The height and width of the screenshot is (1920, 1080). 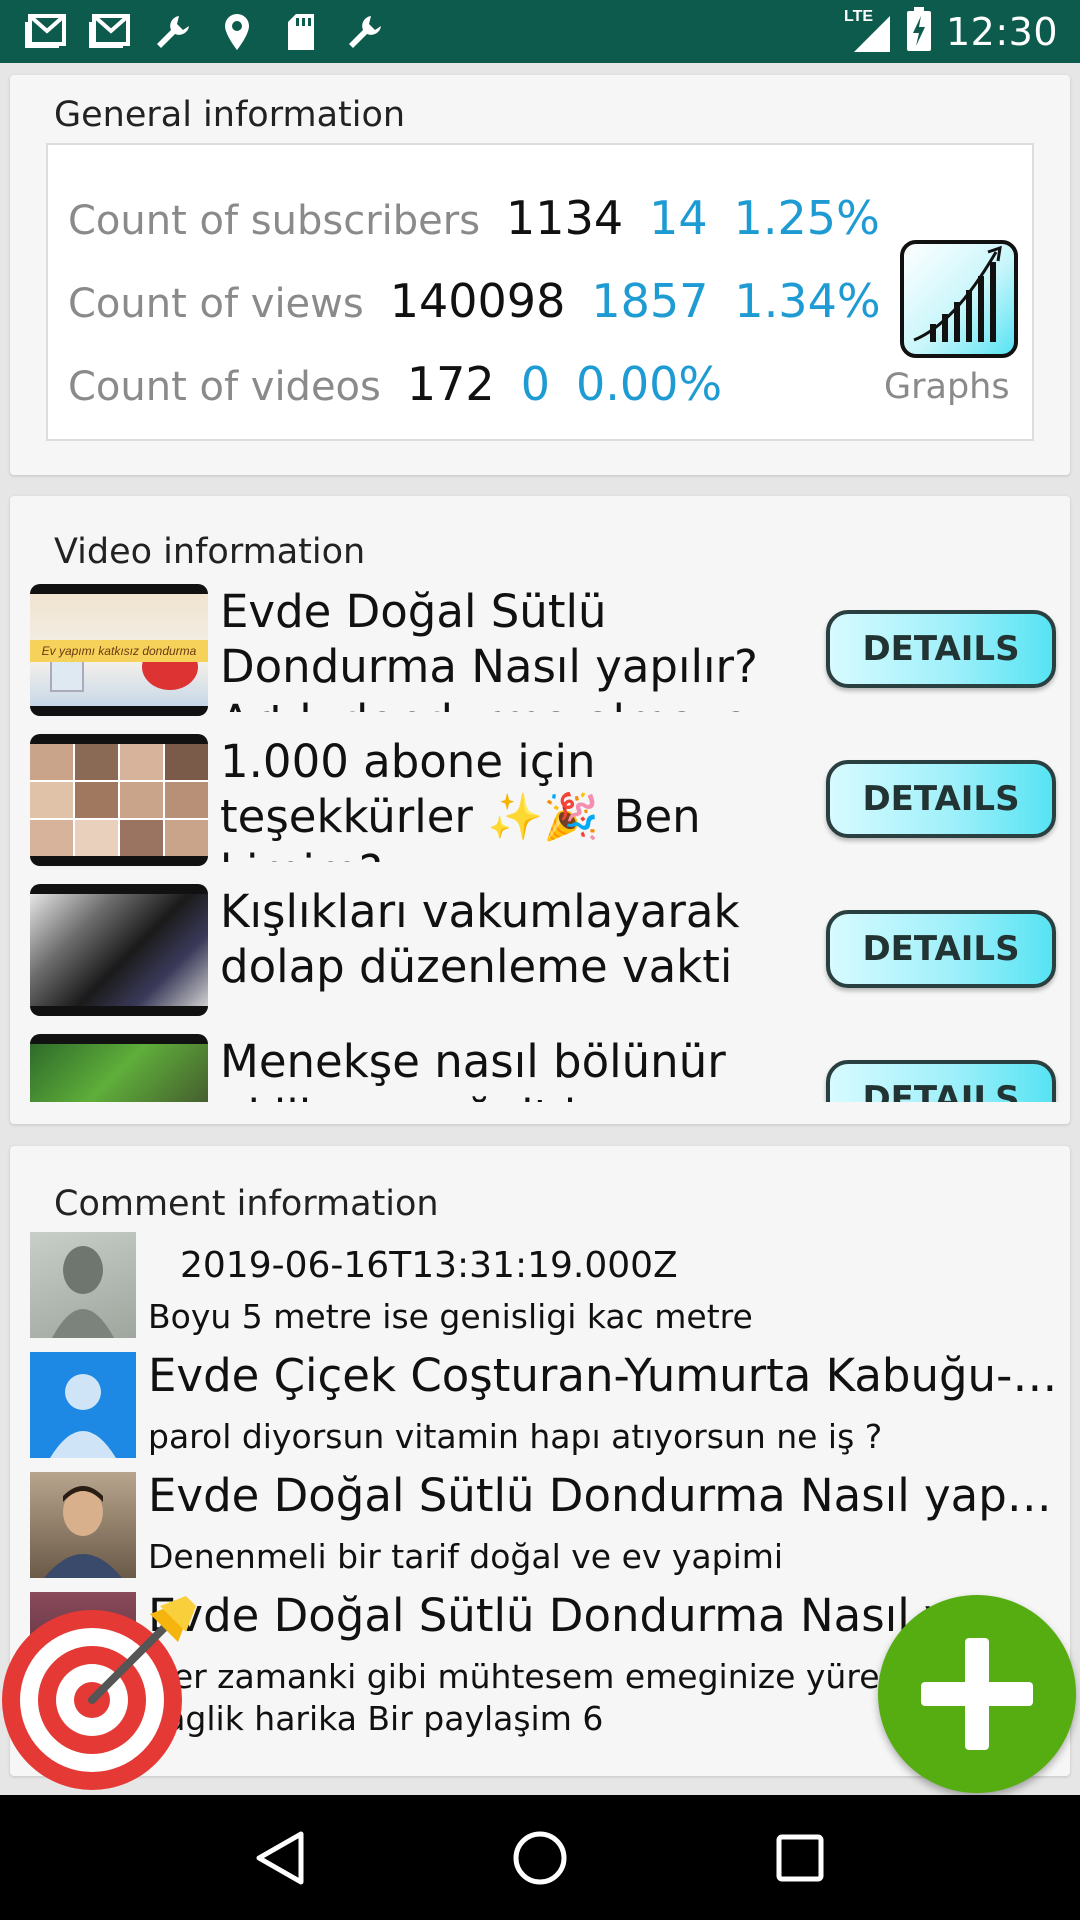 What do you see at coordinates (947, 387) in the screenshot?
I see `graphs-label: Graphs` at bounding box center [947, 387].